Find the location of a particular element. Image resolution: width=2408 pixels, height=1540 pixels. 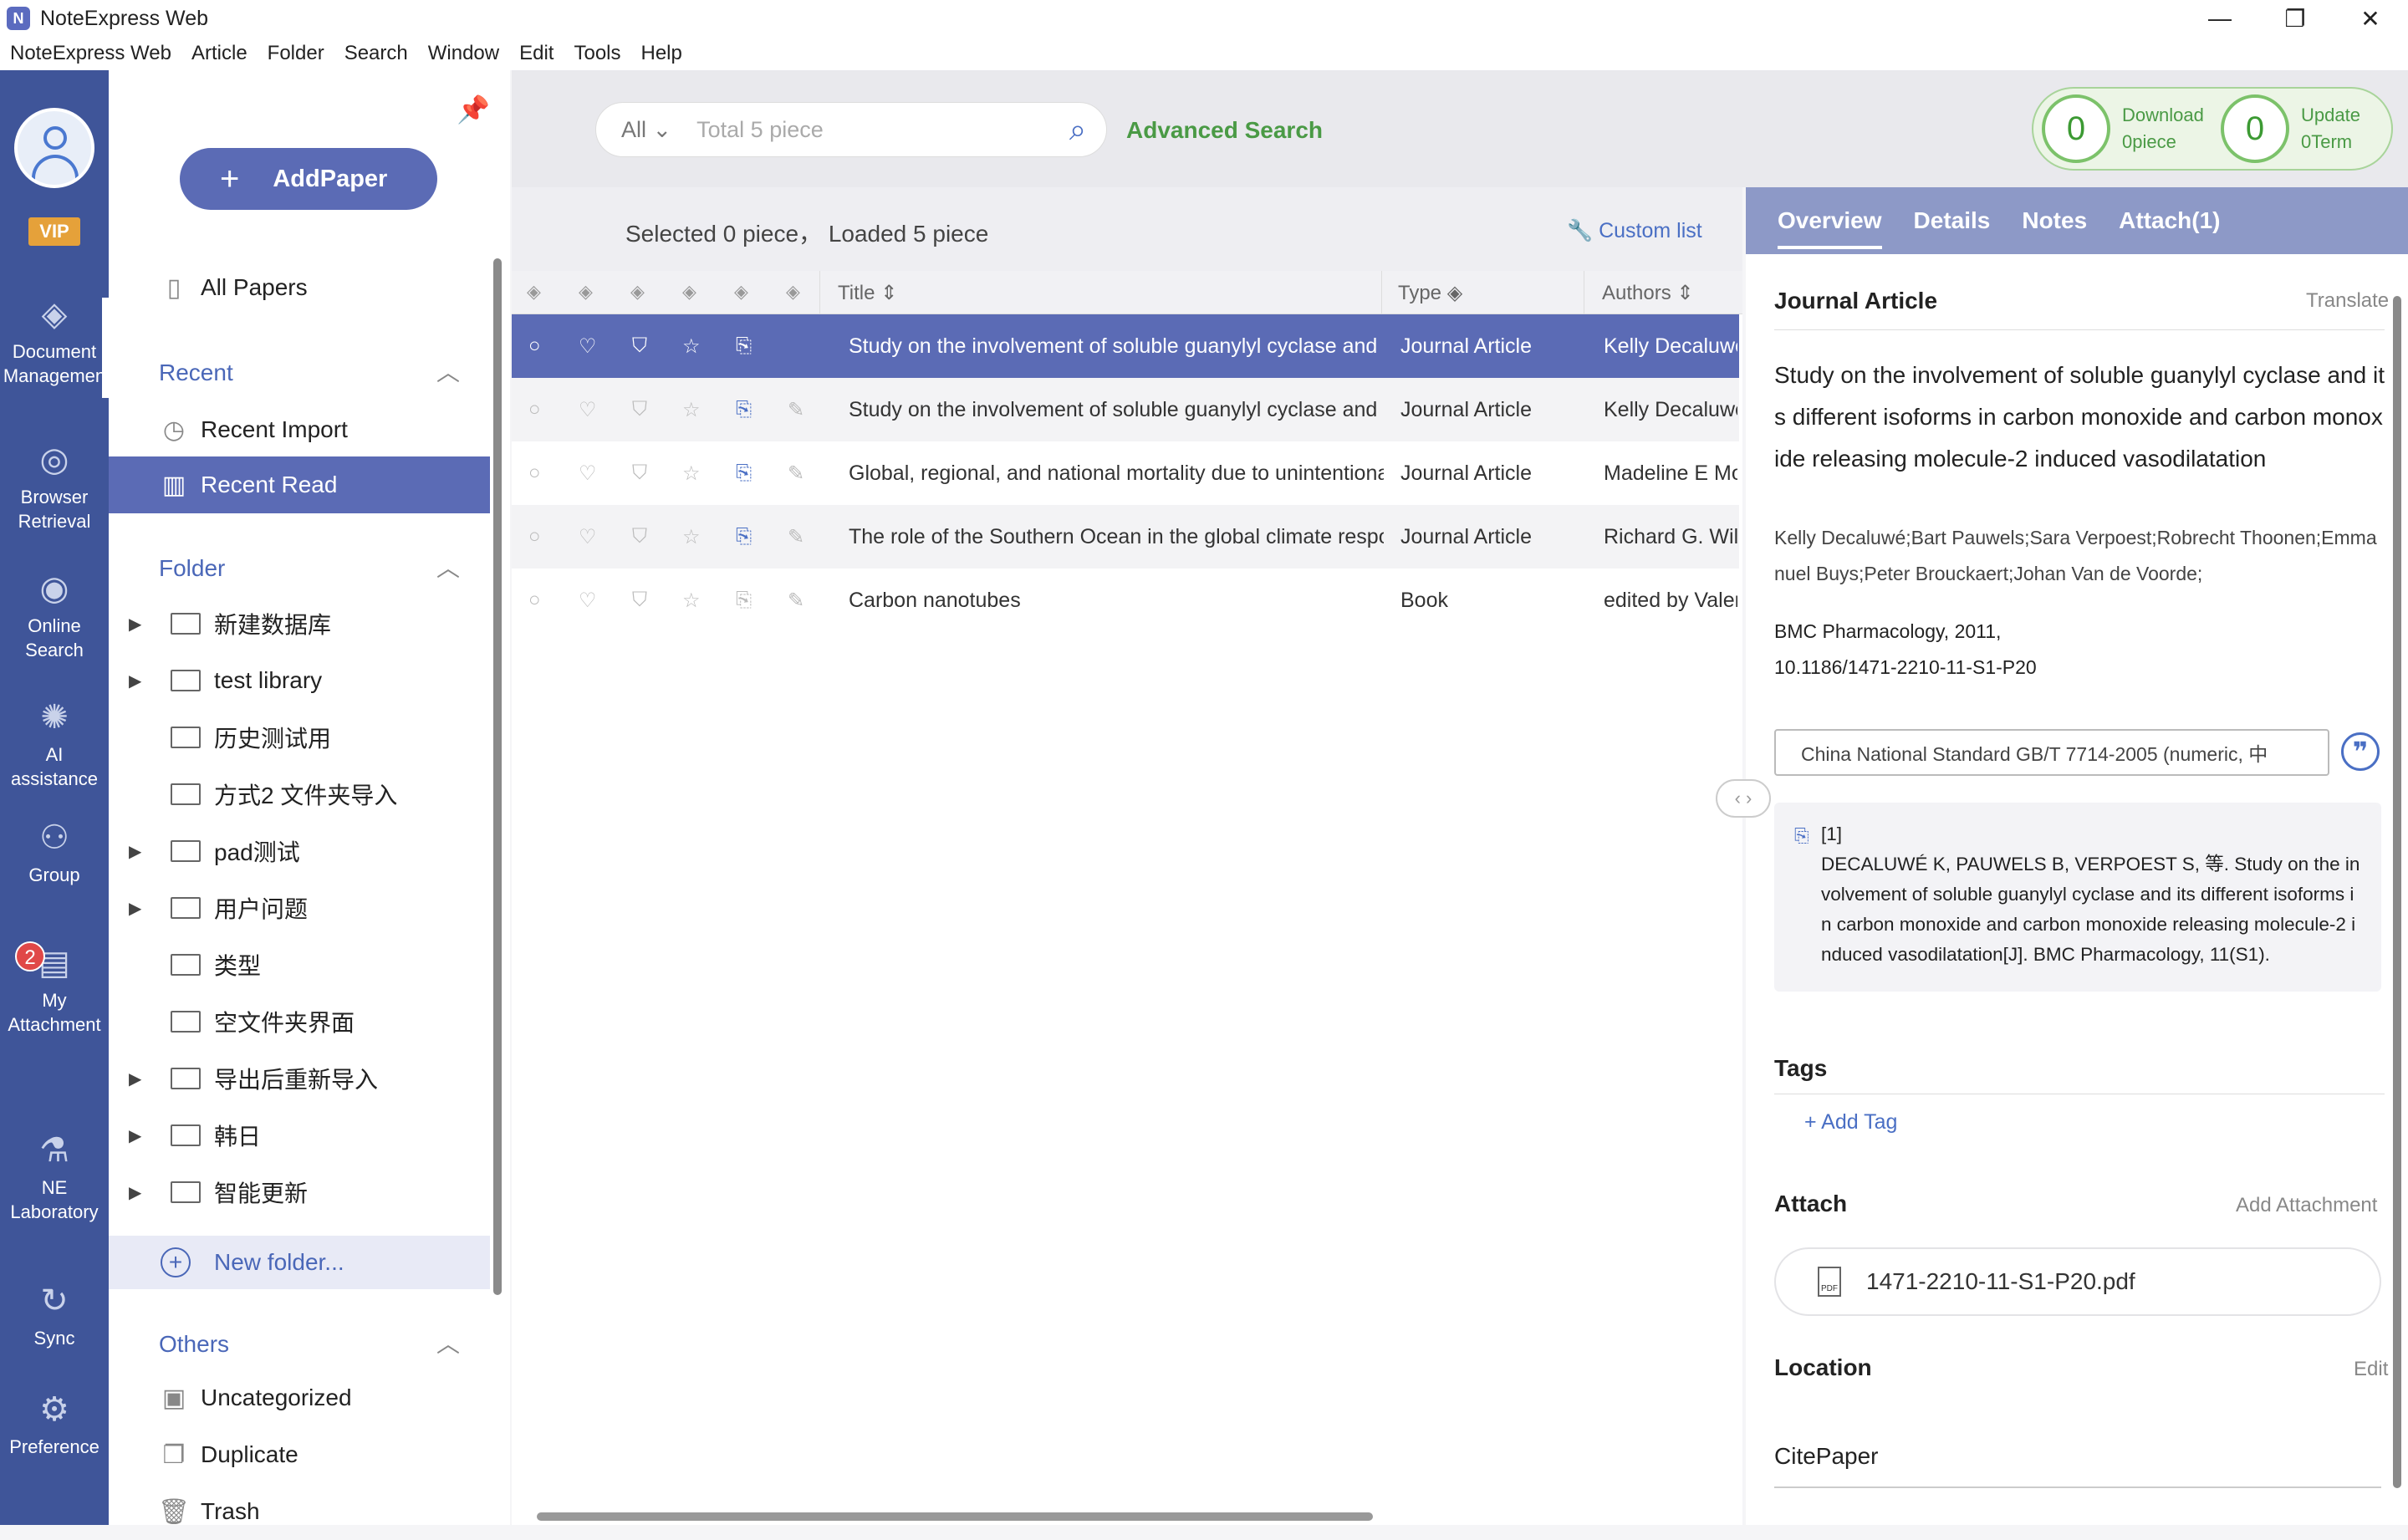

copy-icon: ⎘ is located at coordinates (1802, 836).